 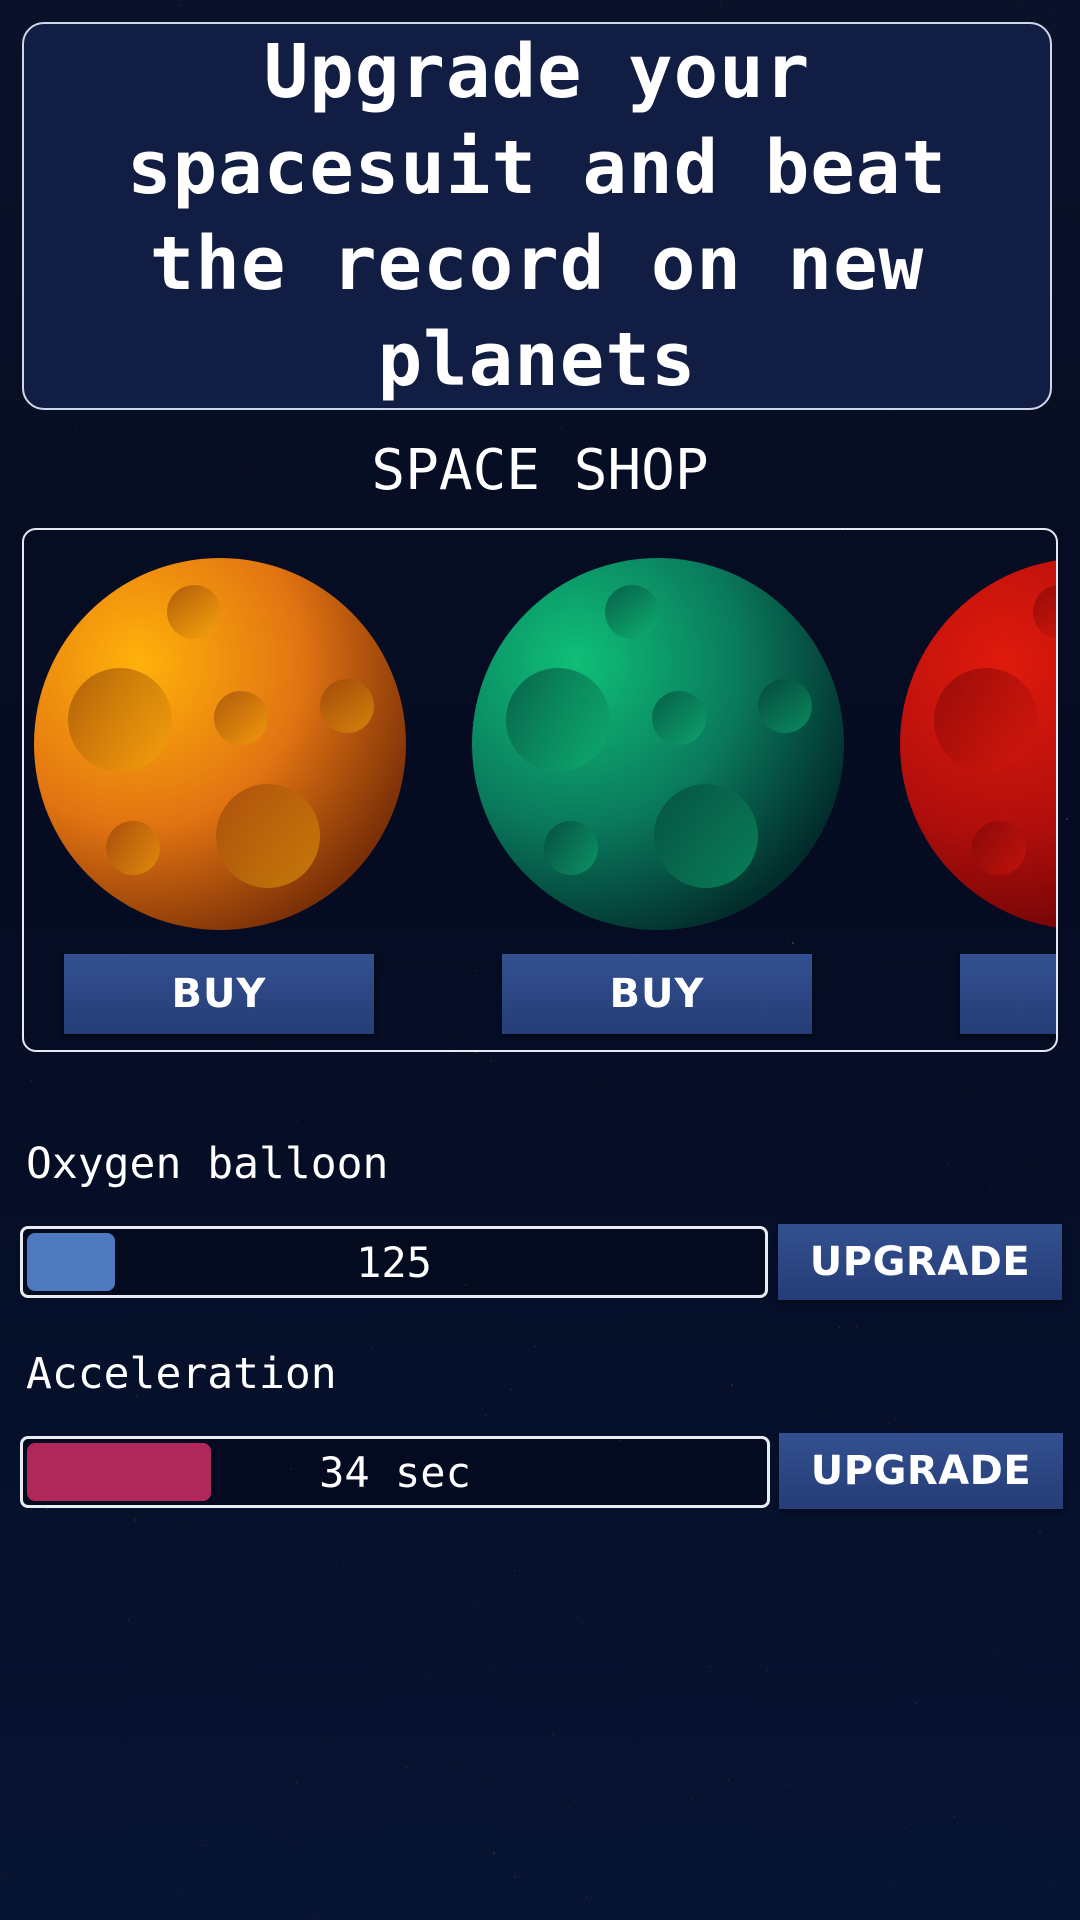 I want to click on stat-label-acceleration: Acceleration, so click(x=181, y=1374).